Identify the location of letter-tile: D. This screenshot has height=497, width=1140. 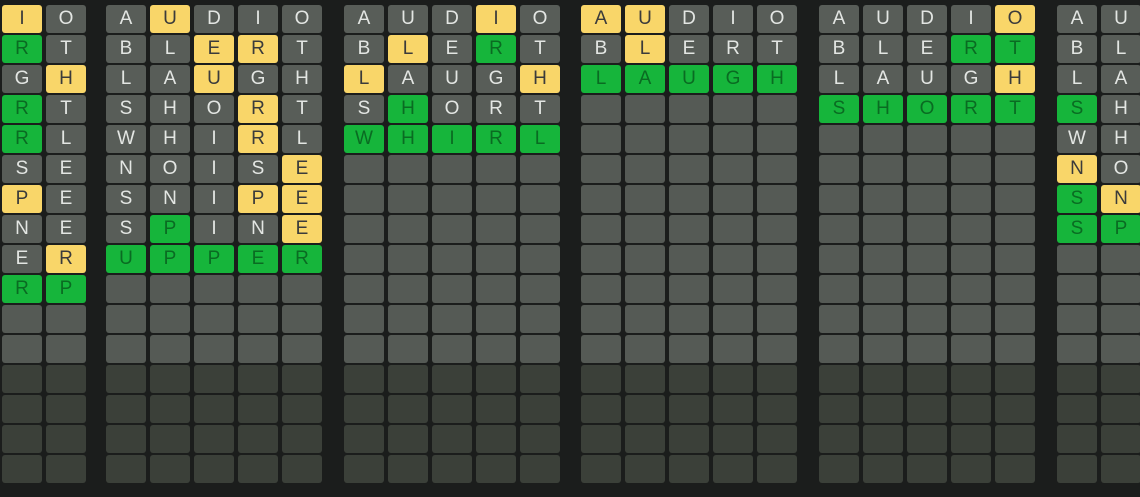
(689, 19).